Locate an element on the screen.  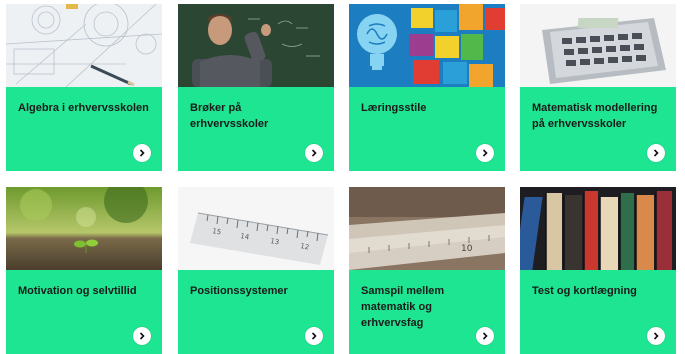
card-algebra: Algebra i erhvervsskolen is located at coordinates (84, 87).